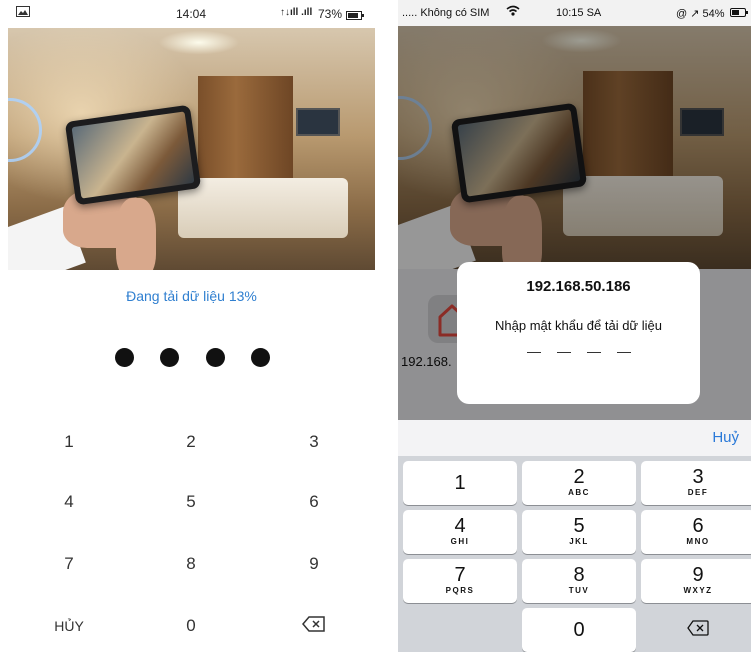 This screenshot has width=751, height=652. What do you see at coordinates (446, 13) in the screenshot?
I see `carrier-text: ..... Không có SIM` at bounding box center [446, 13].